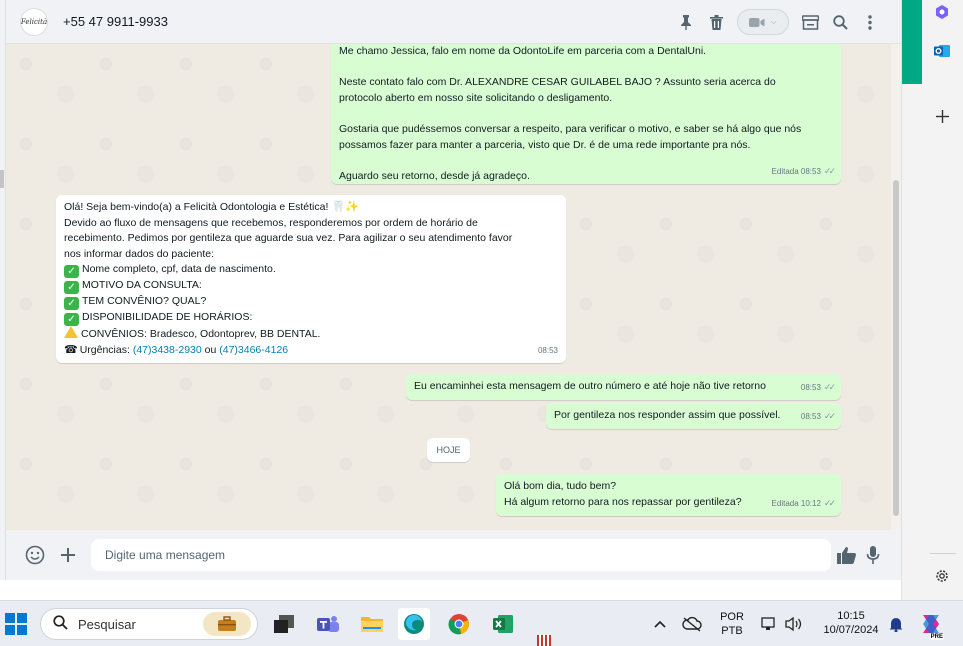 This screenshot has width=963, height=646. Describe the element at coordinates (692, 624) in the screenshot. I see `cloud-offline-icon` at that location.